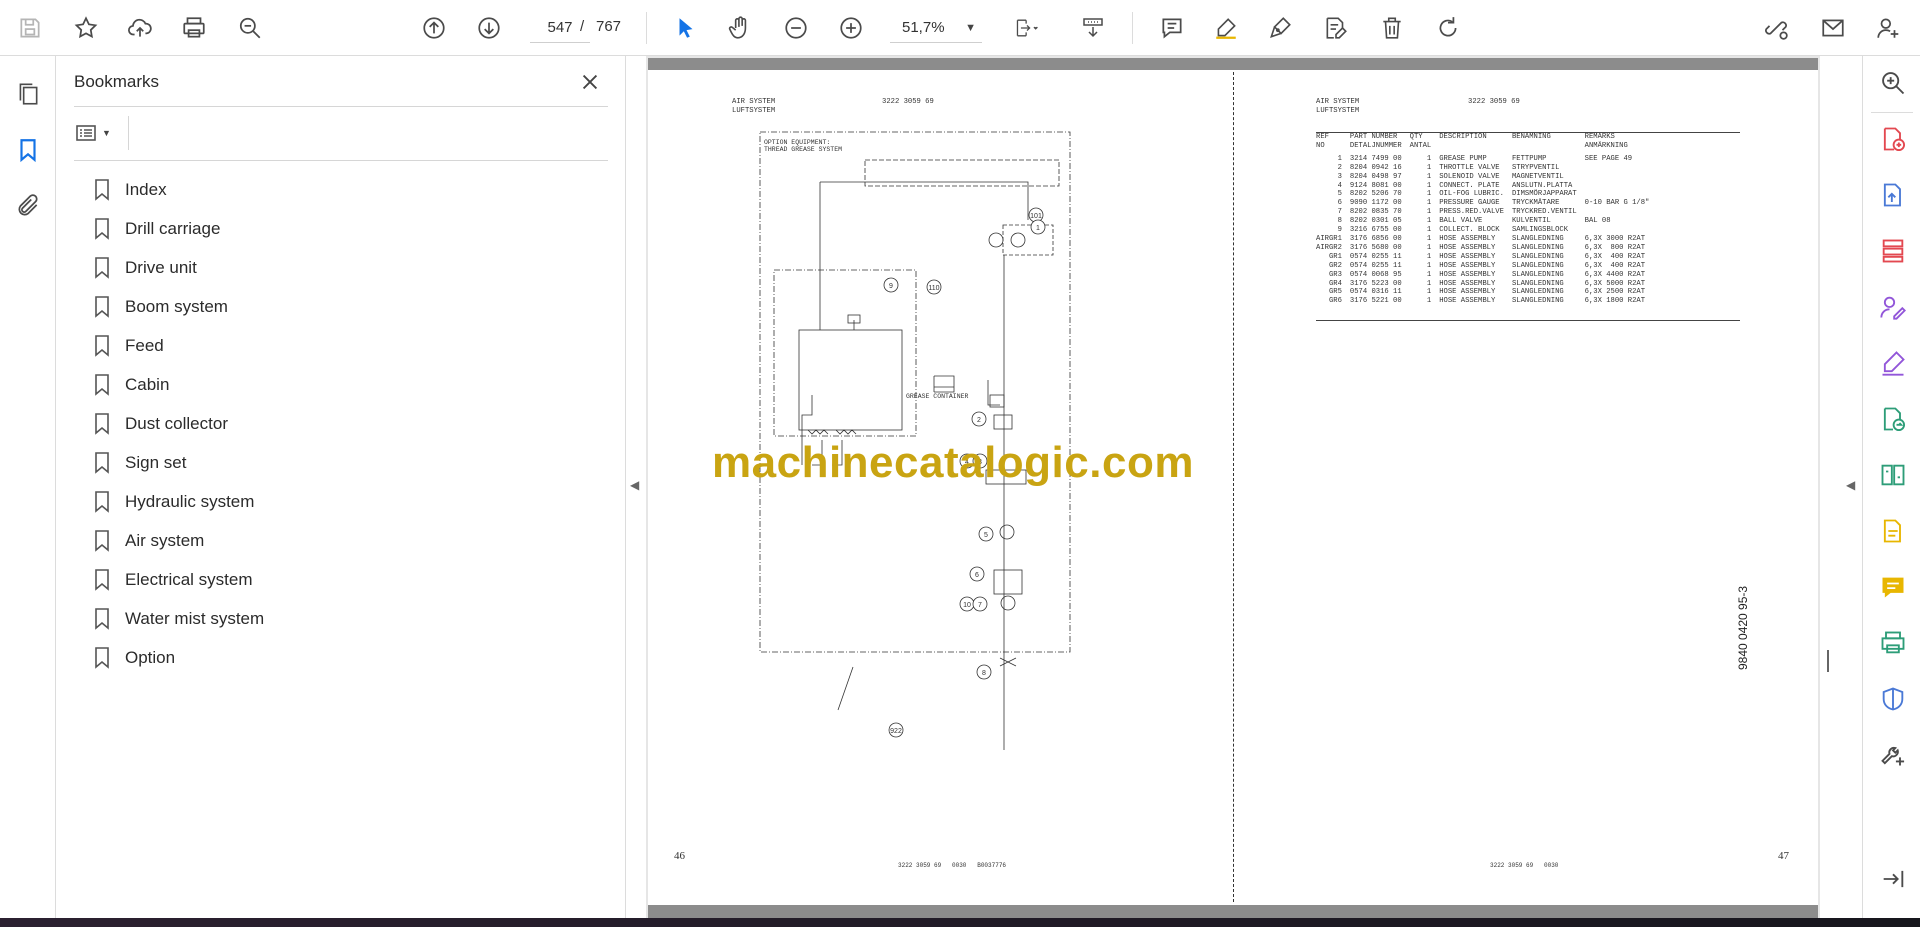 Image resolution: width=1920 pixels, height=927 pixels. Describe the element at coordinates (106, 133) in the screenshot. I see `chevron-down-icon: ▼` at that location.